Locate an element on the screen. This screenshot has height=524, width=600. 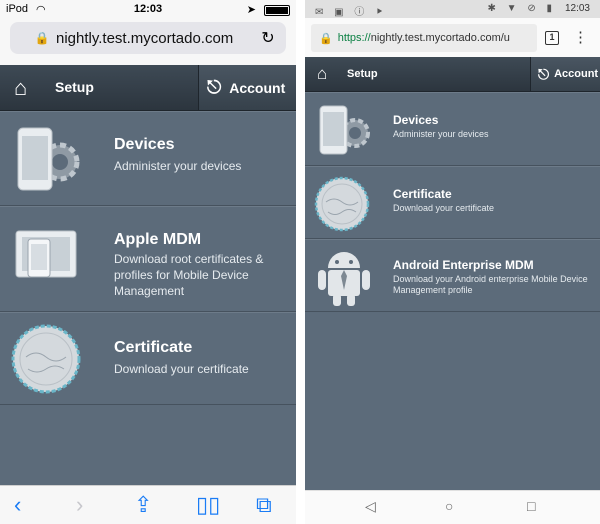
android-icon is located at coordinates (344, 279).